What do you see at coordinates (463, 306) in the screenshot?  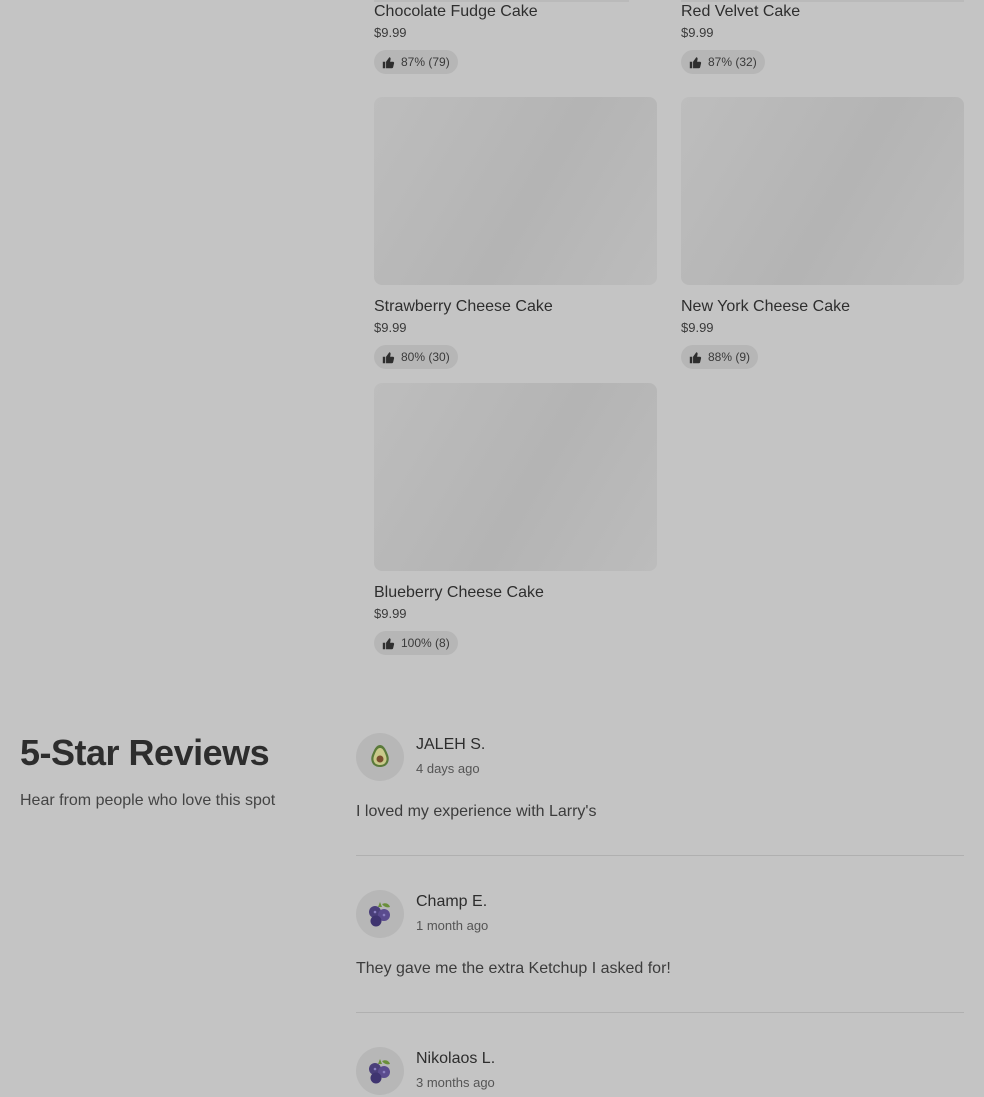 I see `menu-item-name: Strawberry Cheese Cake` at bounding box center [463, 306].